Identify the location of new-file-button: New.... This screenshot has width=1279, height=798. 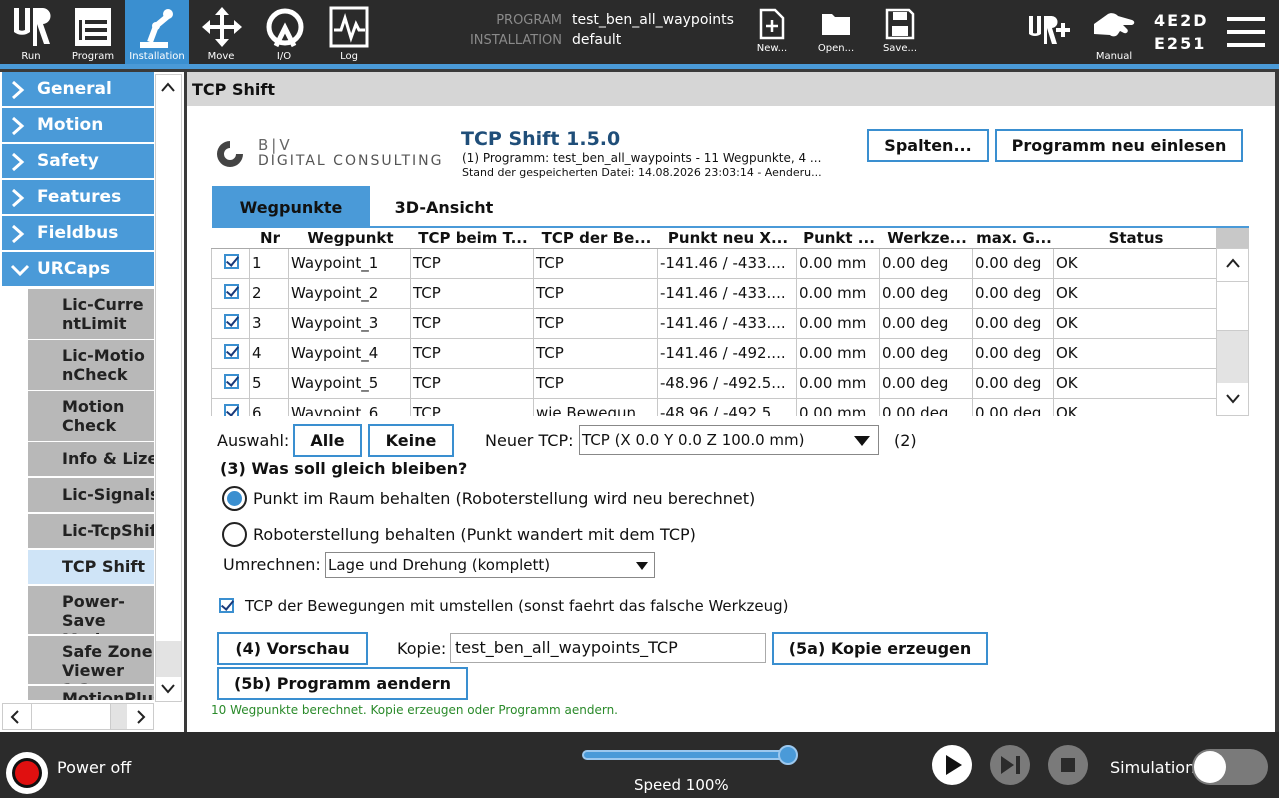
(772, 32).